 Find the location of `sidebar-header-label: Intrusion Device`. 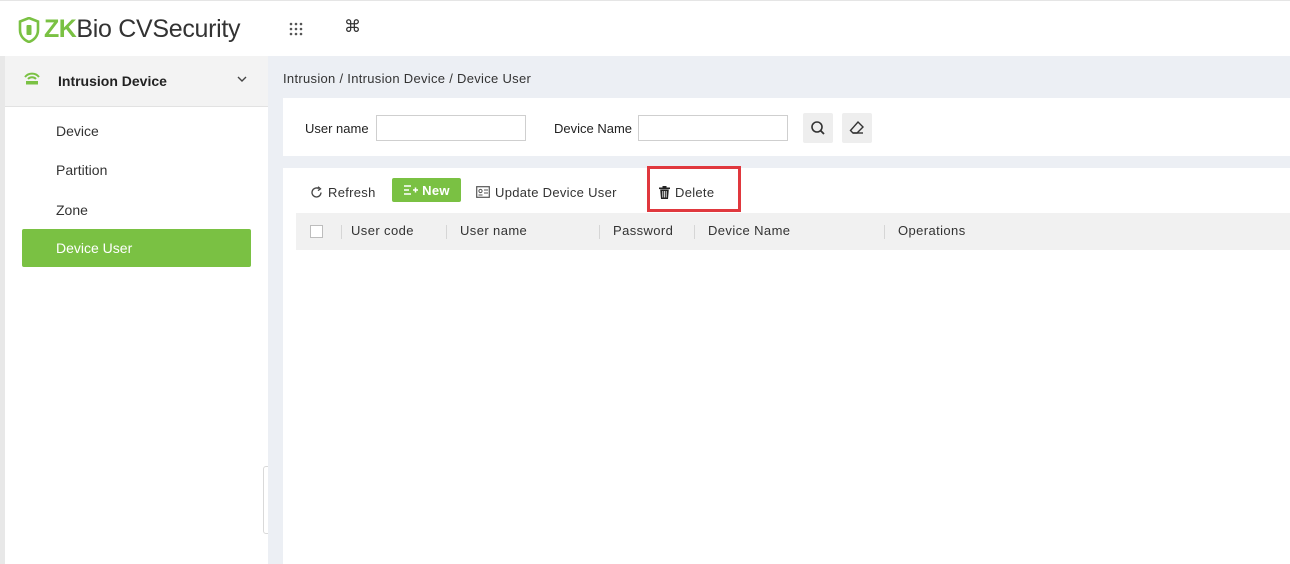

sidebar-header-label: Intrusion Device is located at coordinates (112, 81).